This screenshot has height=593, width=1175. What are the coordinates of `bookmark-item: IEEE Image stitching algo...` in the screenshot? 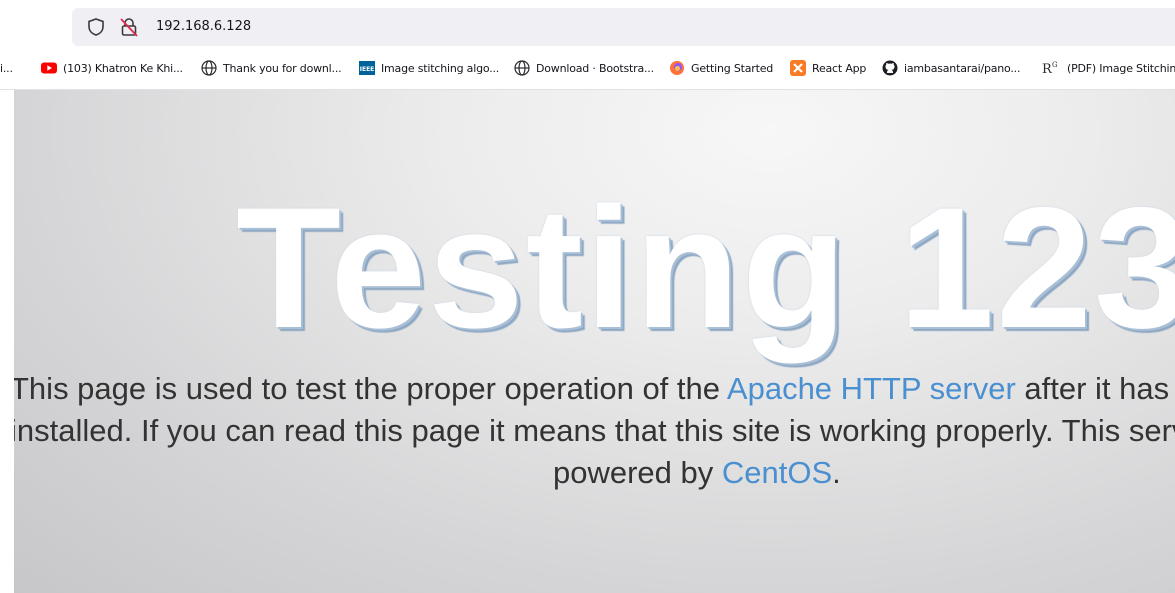 It's located at (429, 68).